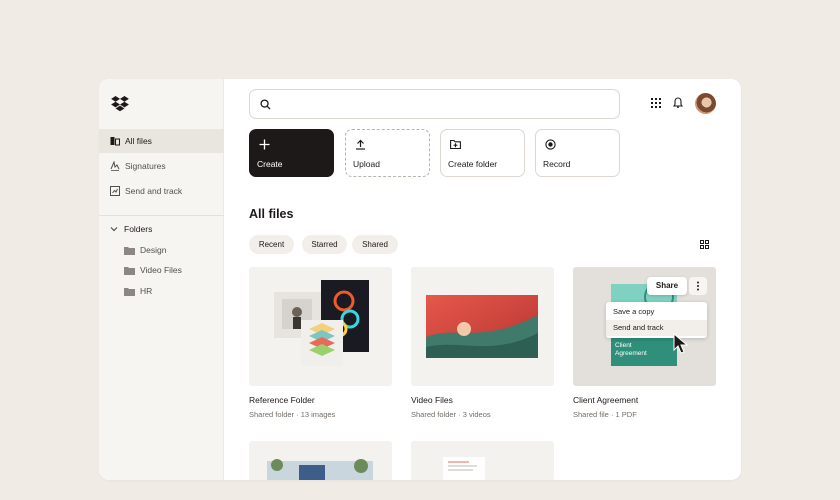  Describe the element at coordinates (161, 215) in the screenshot. I see `sidebar-divider` at that location.